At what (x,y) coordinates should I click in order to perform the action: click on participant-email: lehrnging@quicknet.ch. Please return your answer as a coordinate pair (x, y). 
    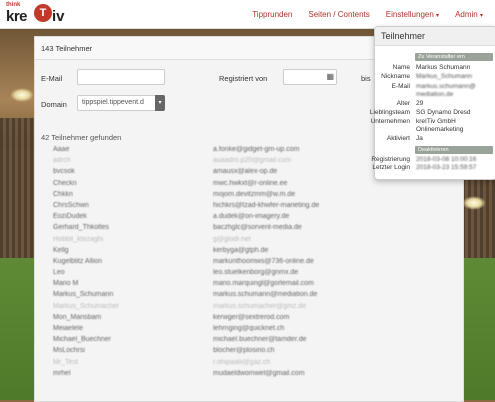
    Looking at the image, I should click on (249, 328).